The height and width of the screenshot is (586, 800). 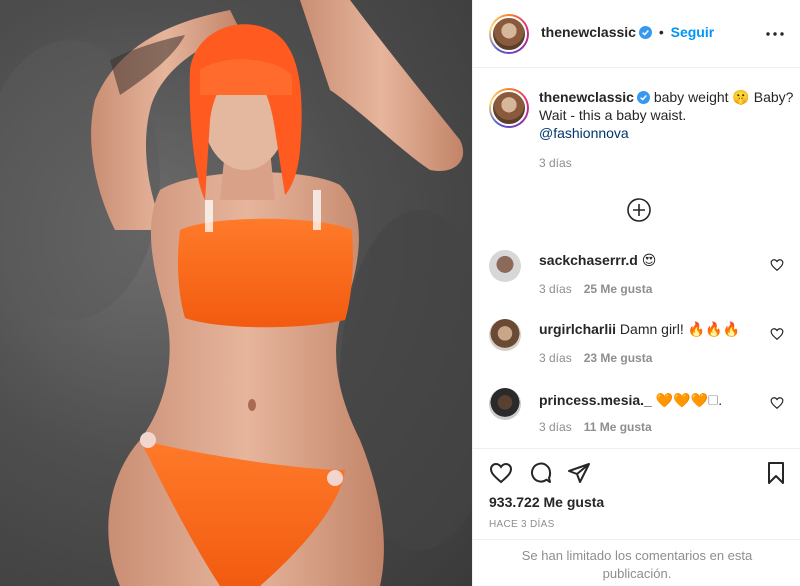 I want to click on post-header: thenewclassic • Seguir, so click(x=636, y=34).